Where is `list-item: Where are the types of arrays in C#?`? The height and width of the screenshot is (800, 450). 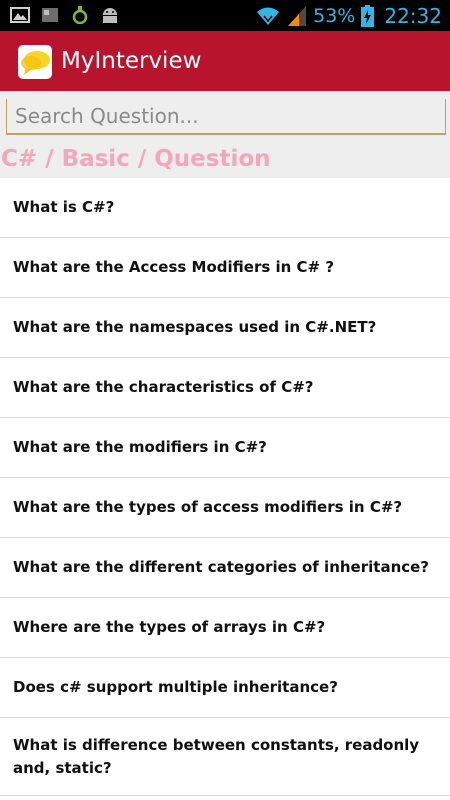 list-item: Where are the types of arrays in C#? is located at coordinates (225, 628).